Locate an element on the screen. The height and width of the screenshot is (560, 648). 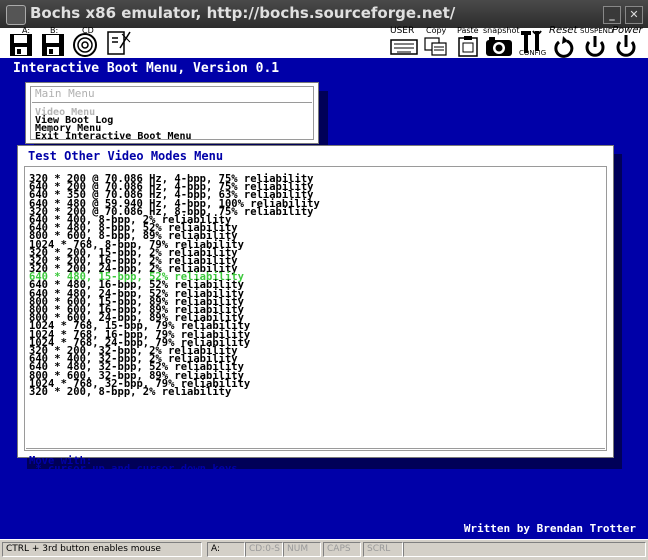
close-button: ✕ is located at coordinates (634, 15).